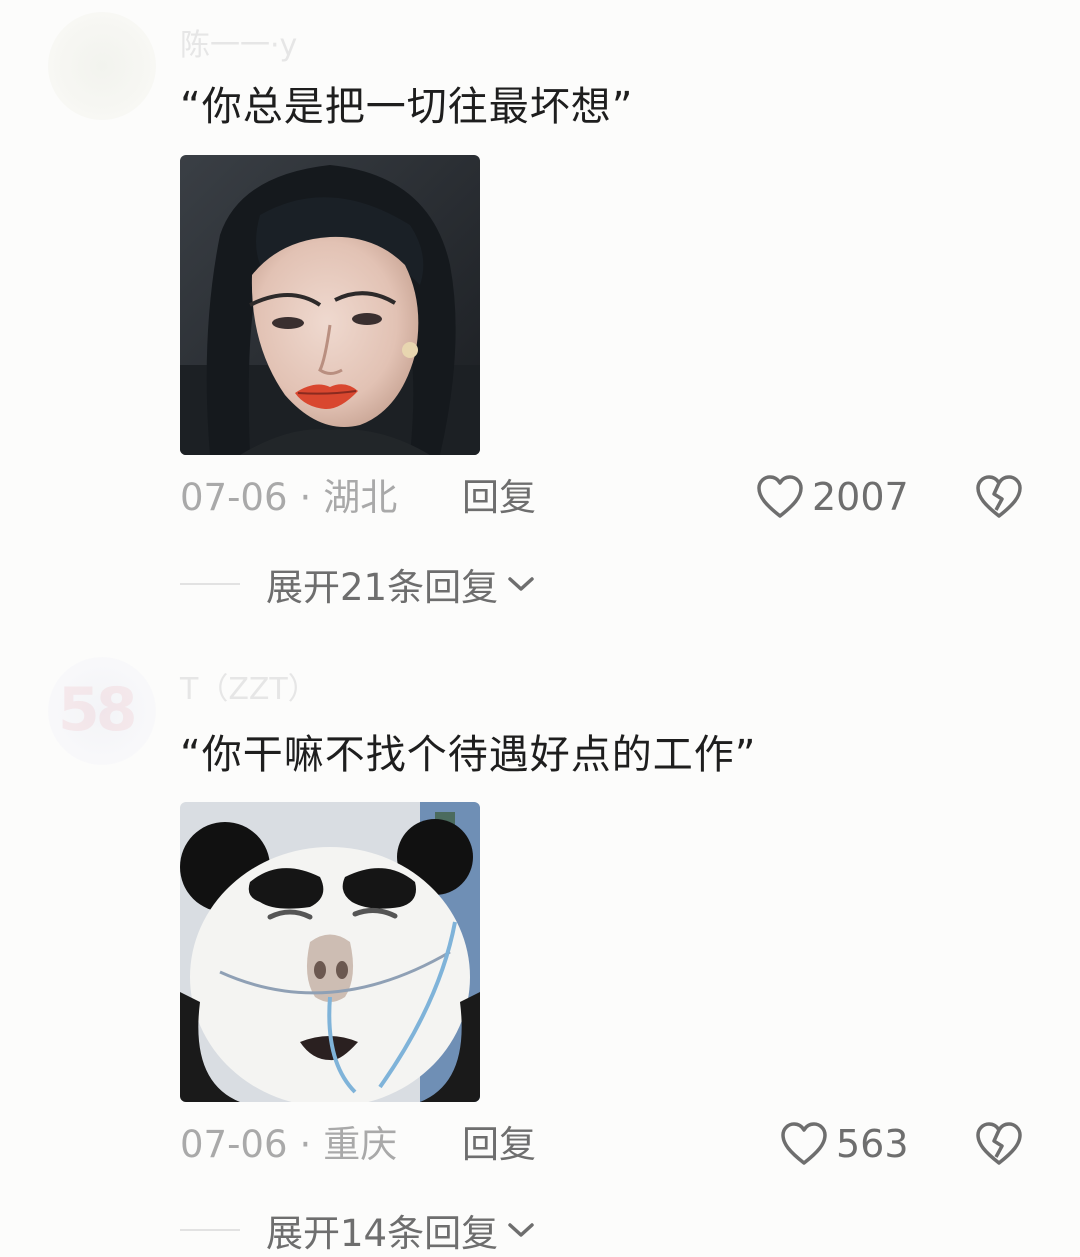 Image resolution: width=1080 pixels, height=1257 pixels. I want to click on avatar, so click(102, 66).